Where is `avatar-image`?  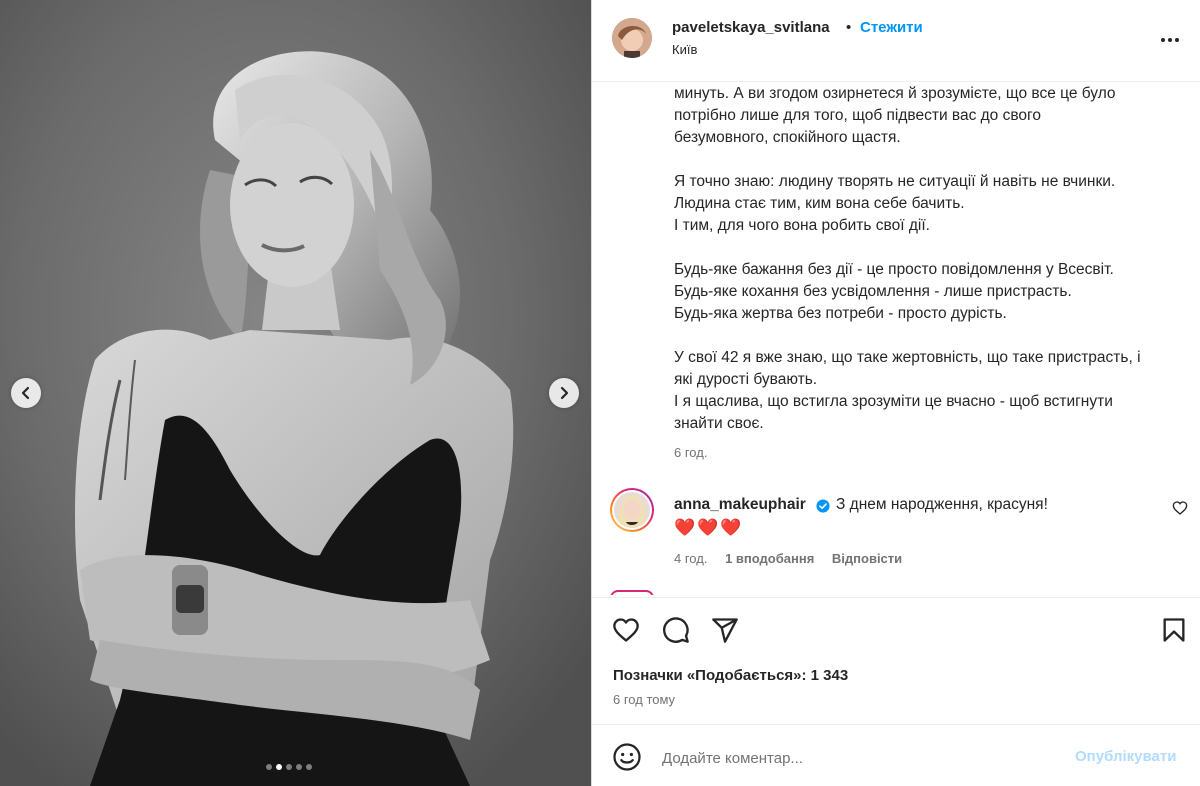
avatar-image is located at coordinates (632, 38).